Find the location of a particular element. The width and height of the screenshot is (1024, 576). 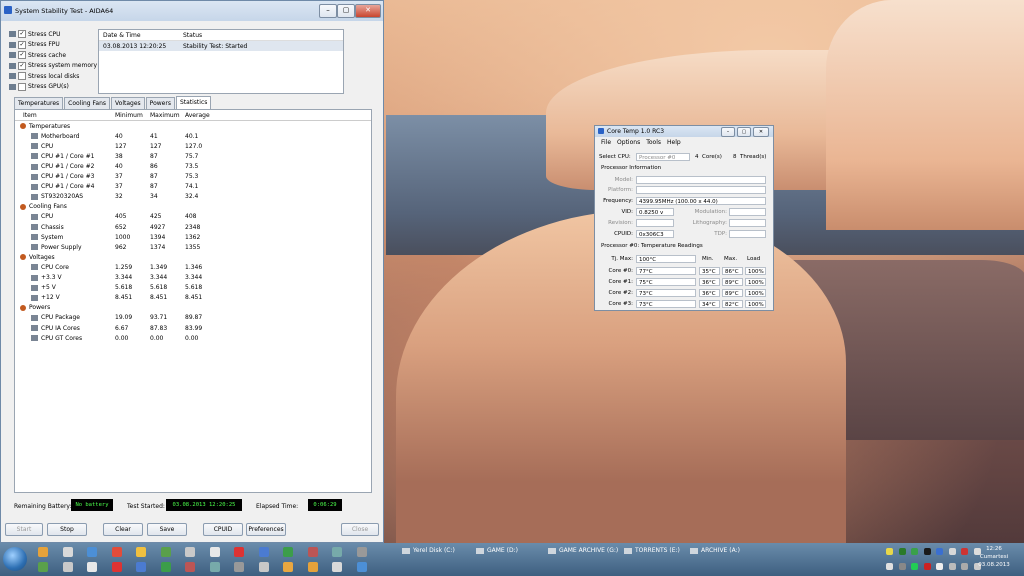

table-row: ST9320320AS 32 34 32.4 is located at coordinates (193, 197).